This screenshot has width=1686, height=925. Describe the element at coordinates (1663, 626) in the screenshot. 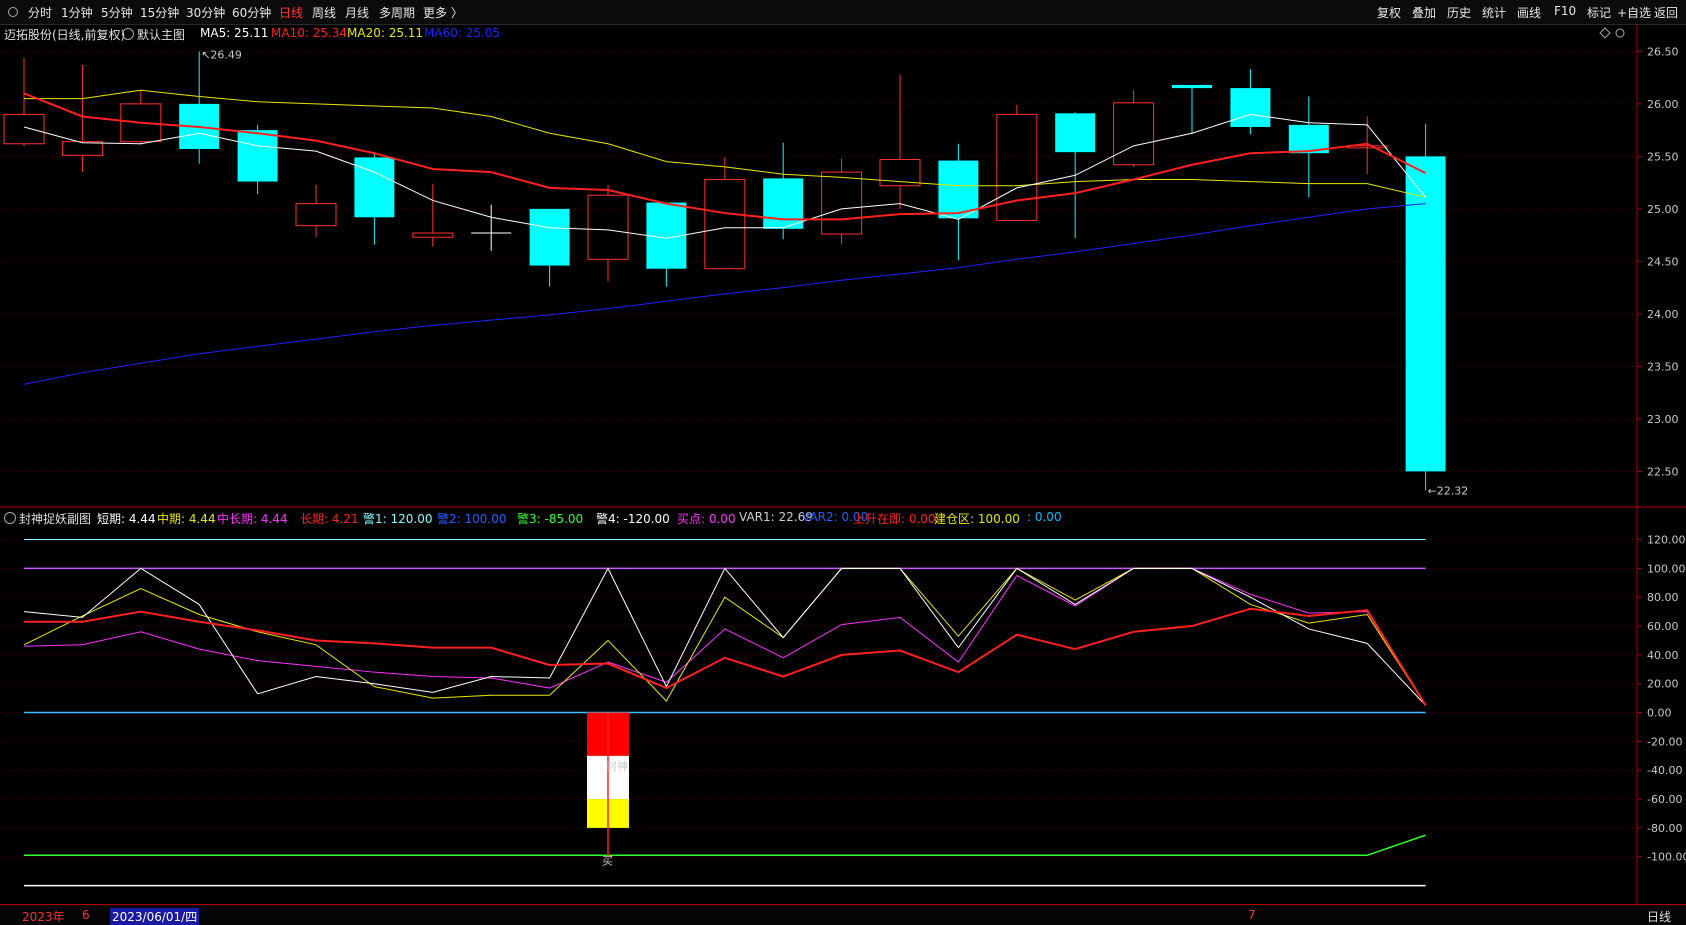

I see `sub-y-tick-label: 60.00` at that location.